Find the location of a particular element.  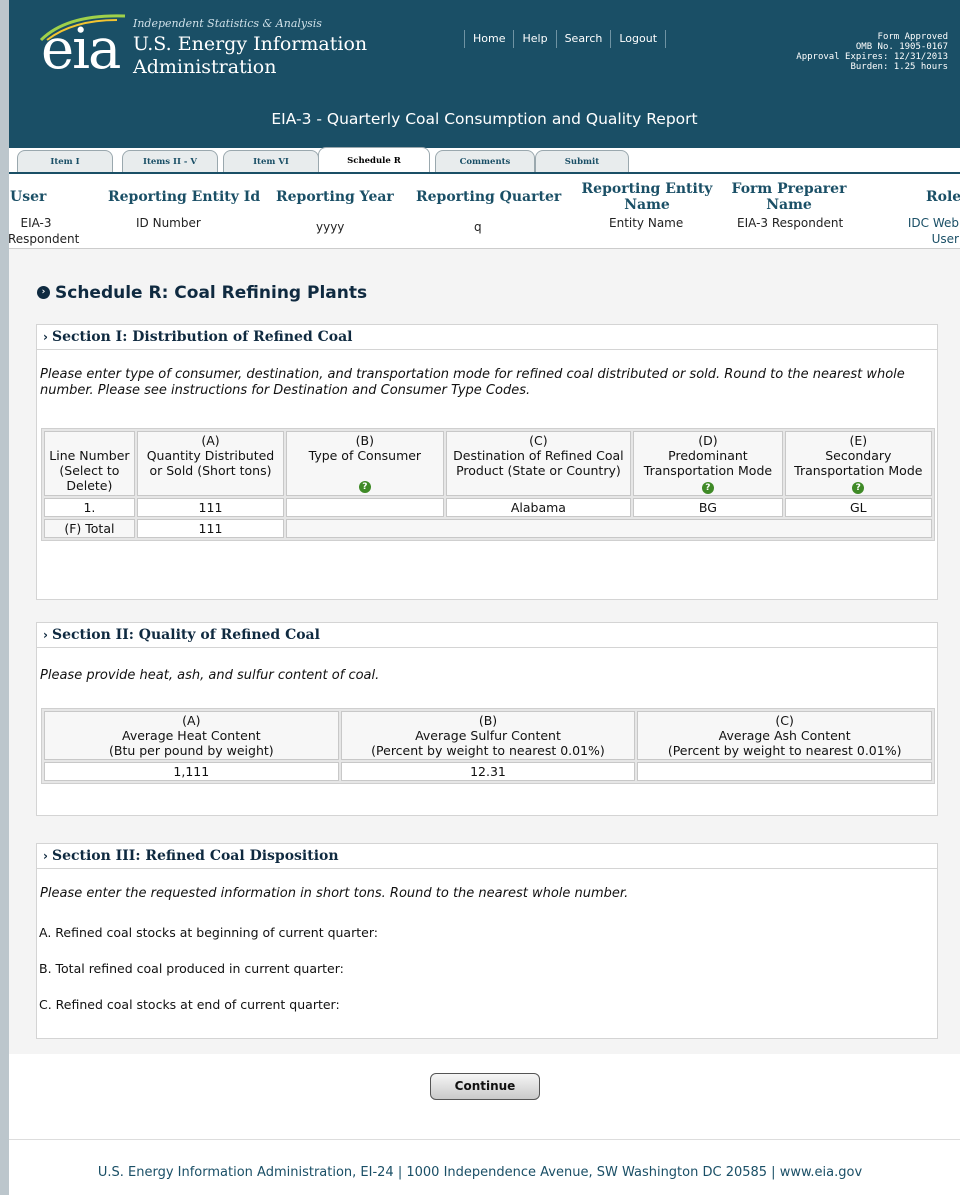

col-line-number: Line Number (Select to Delete) is located at coordinates (89, 463).